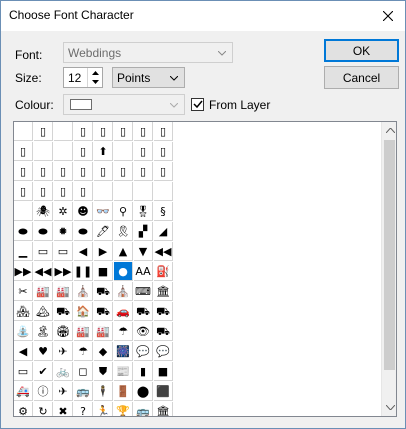 The width and height of the screenshot is (406, 429). I want to click on colour-select, so click(124, 104).